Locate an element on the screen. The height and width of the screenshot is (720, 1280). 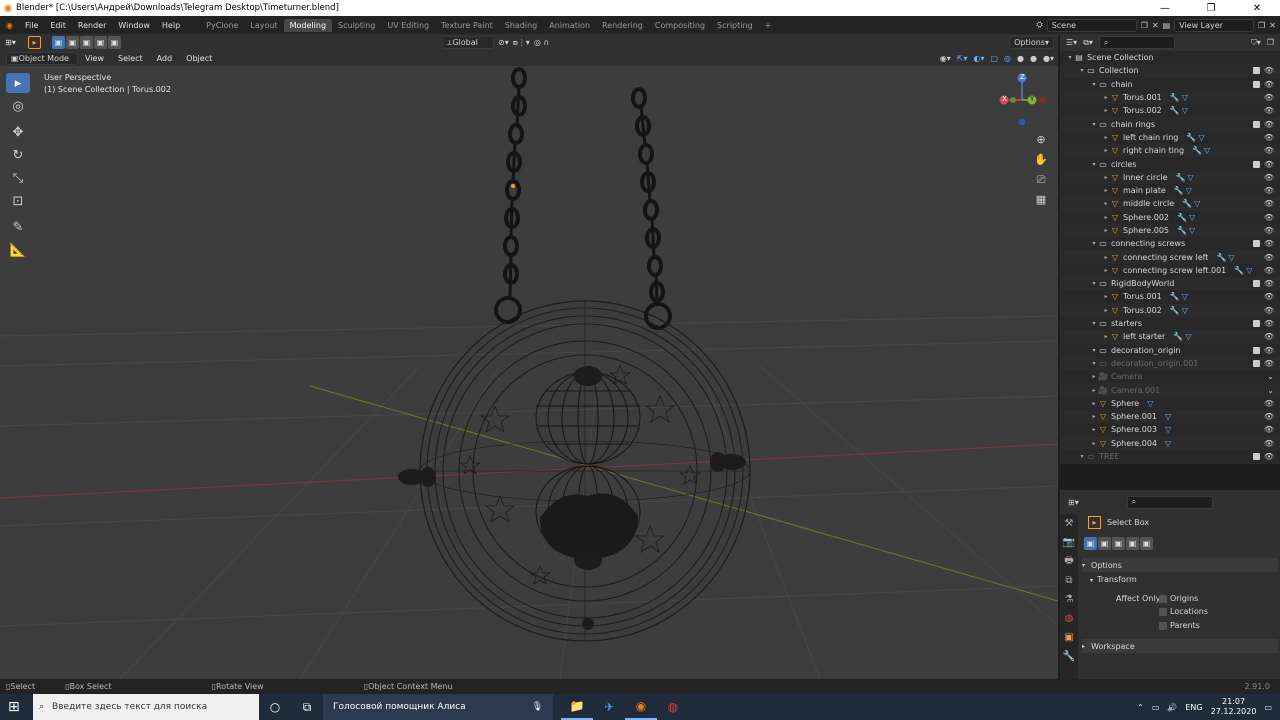
tab-scripting: Scripting is located at coordinates (735, 25).